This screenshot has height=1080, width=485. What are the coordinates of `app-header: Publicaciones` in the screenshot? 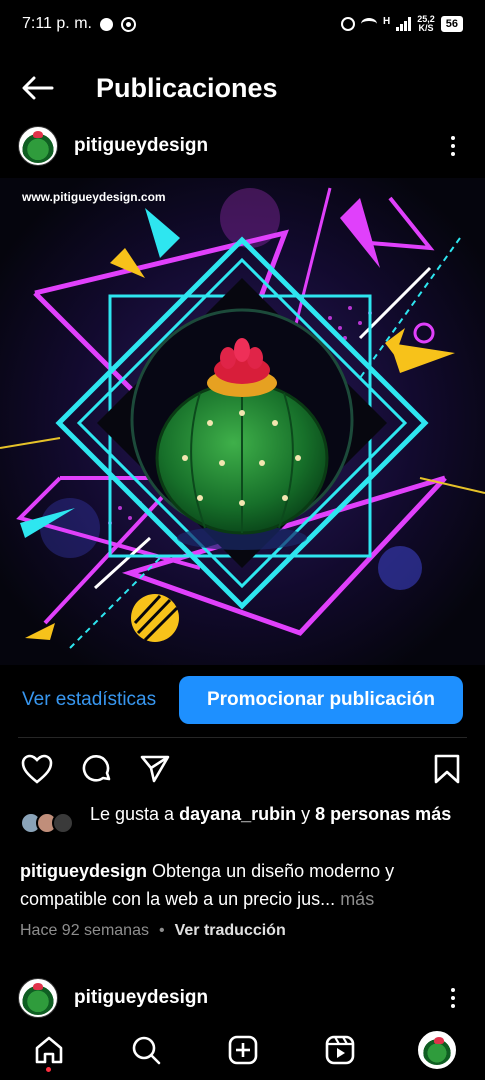 It's located at (242, 88).